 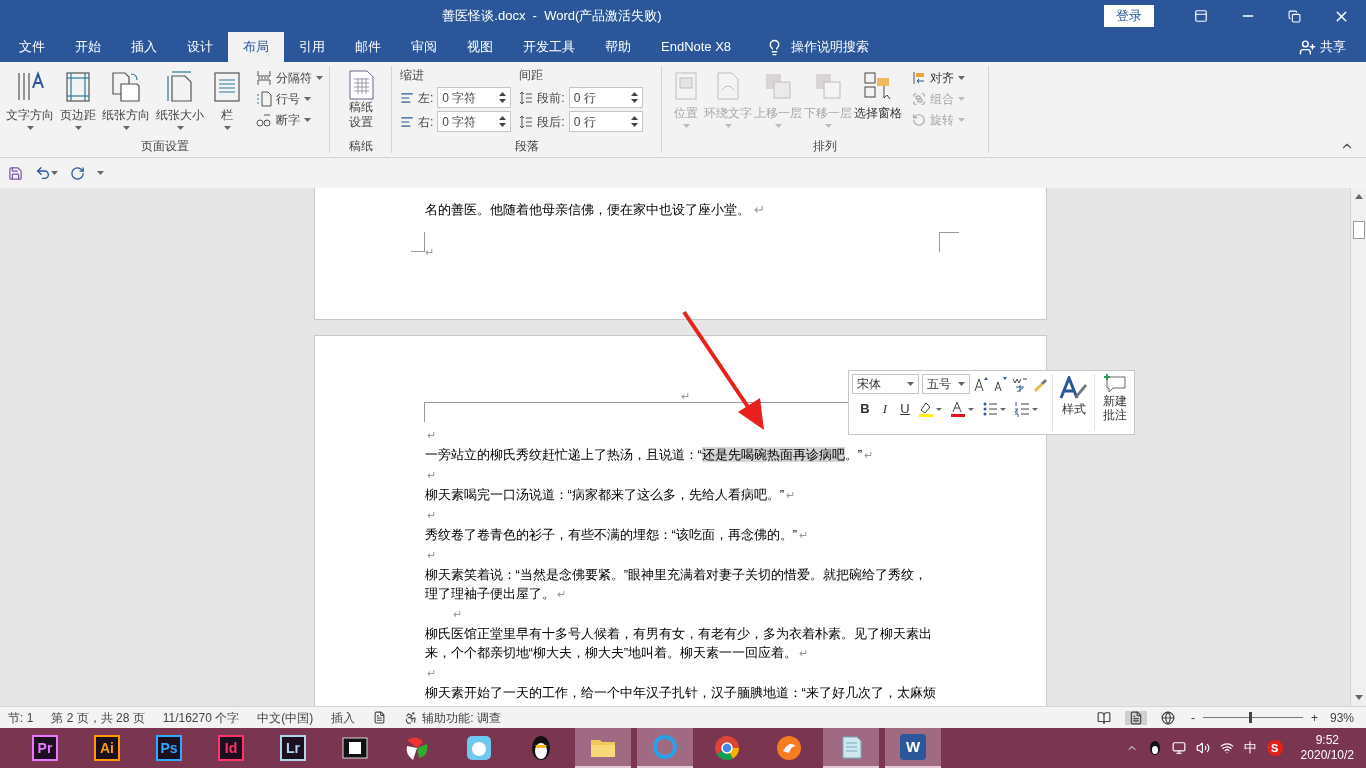 I want to click on read-mode-icon, so click(x=1103, y=717).